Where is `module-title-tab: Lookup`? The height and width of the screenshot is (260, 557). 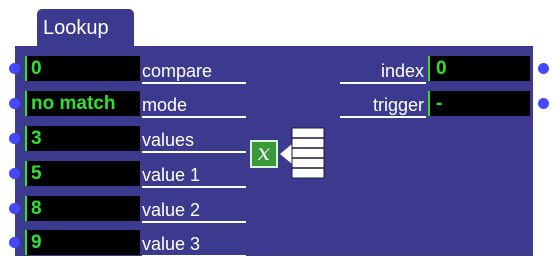 module-title-tab: Lookup is located at coordinates (85, 28).